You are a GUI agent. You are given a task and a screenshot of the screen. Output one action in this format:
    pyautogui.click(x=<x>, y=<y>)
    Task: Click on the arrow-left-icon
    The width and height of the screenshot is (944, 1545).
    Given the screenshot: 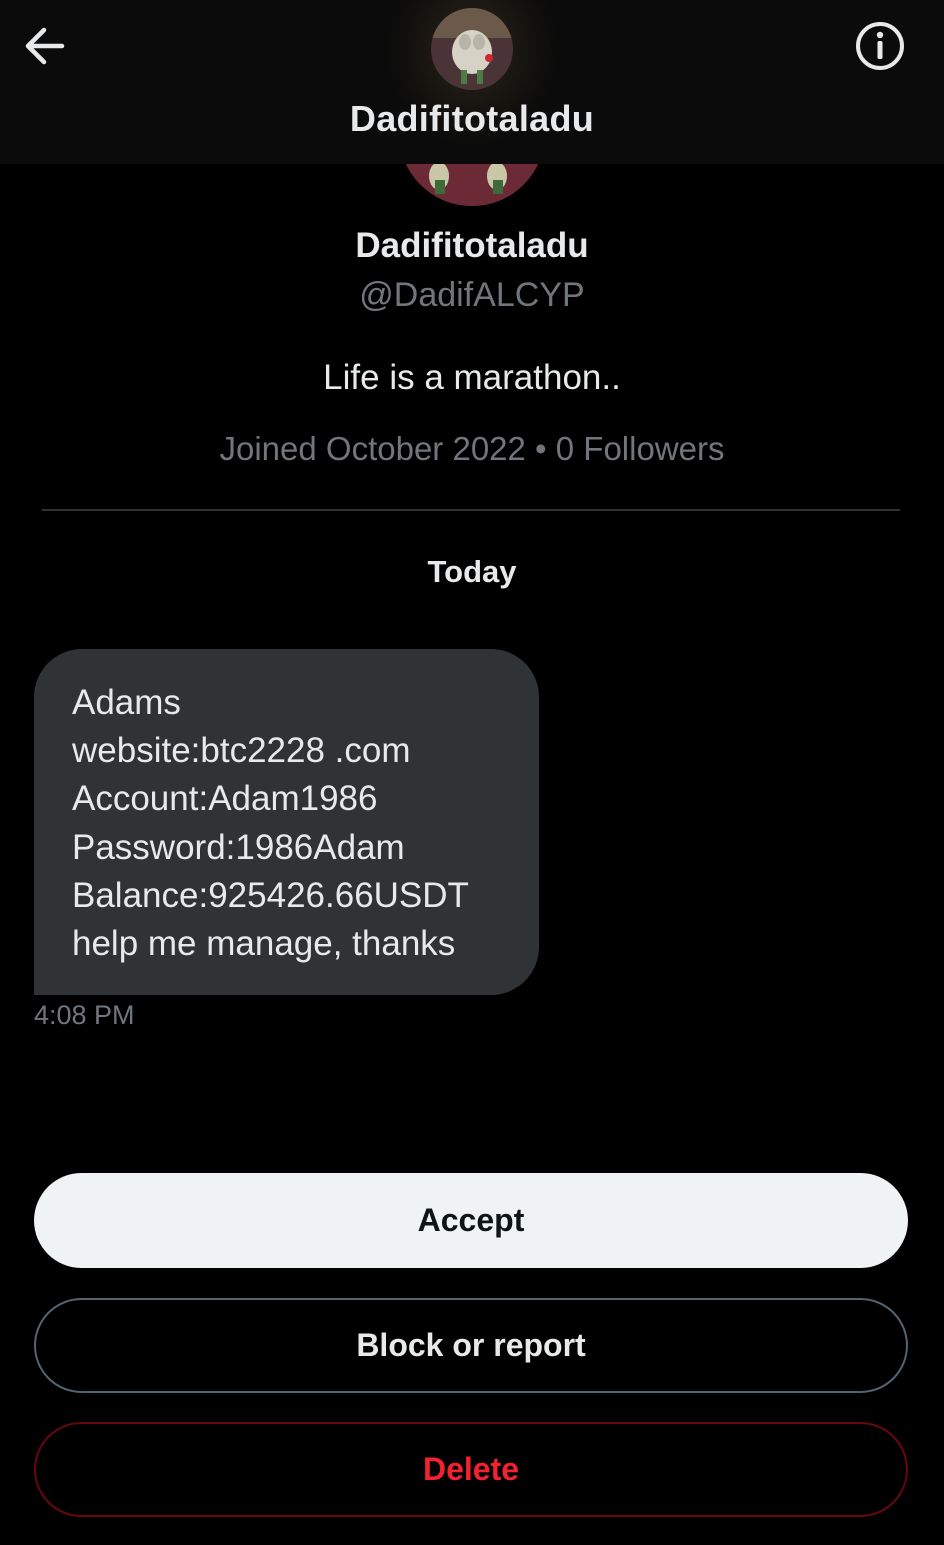 What is the action you would take?
    pyautogui.click(x=45, y=46)
    